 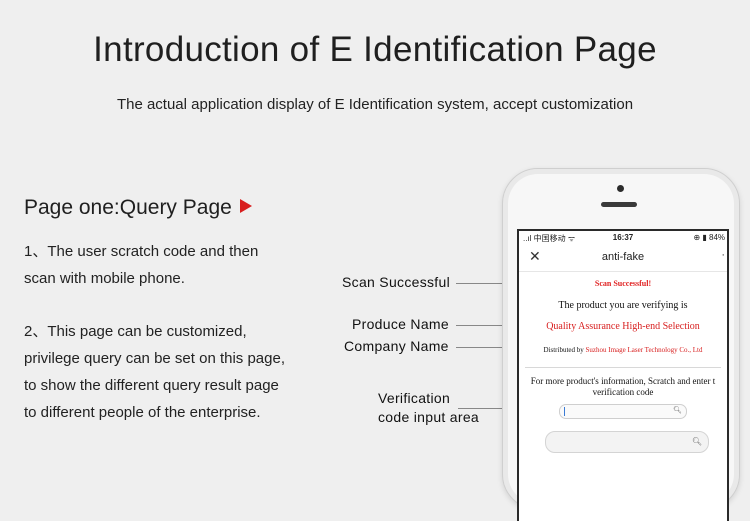 What do you see at coordinates (396, 282) in the screenshot?
I see `annotation-scan-successful: Scan Successful` at bounding box center [396, 282].